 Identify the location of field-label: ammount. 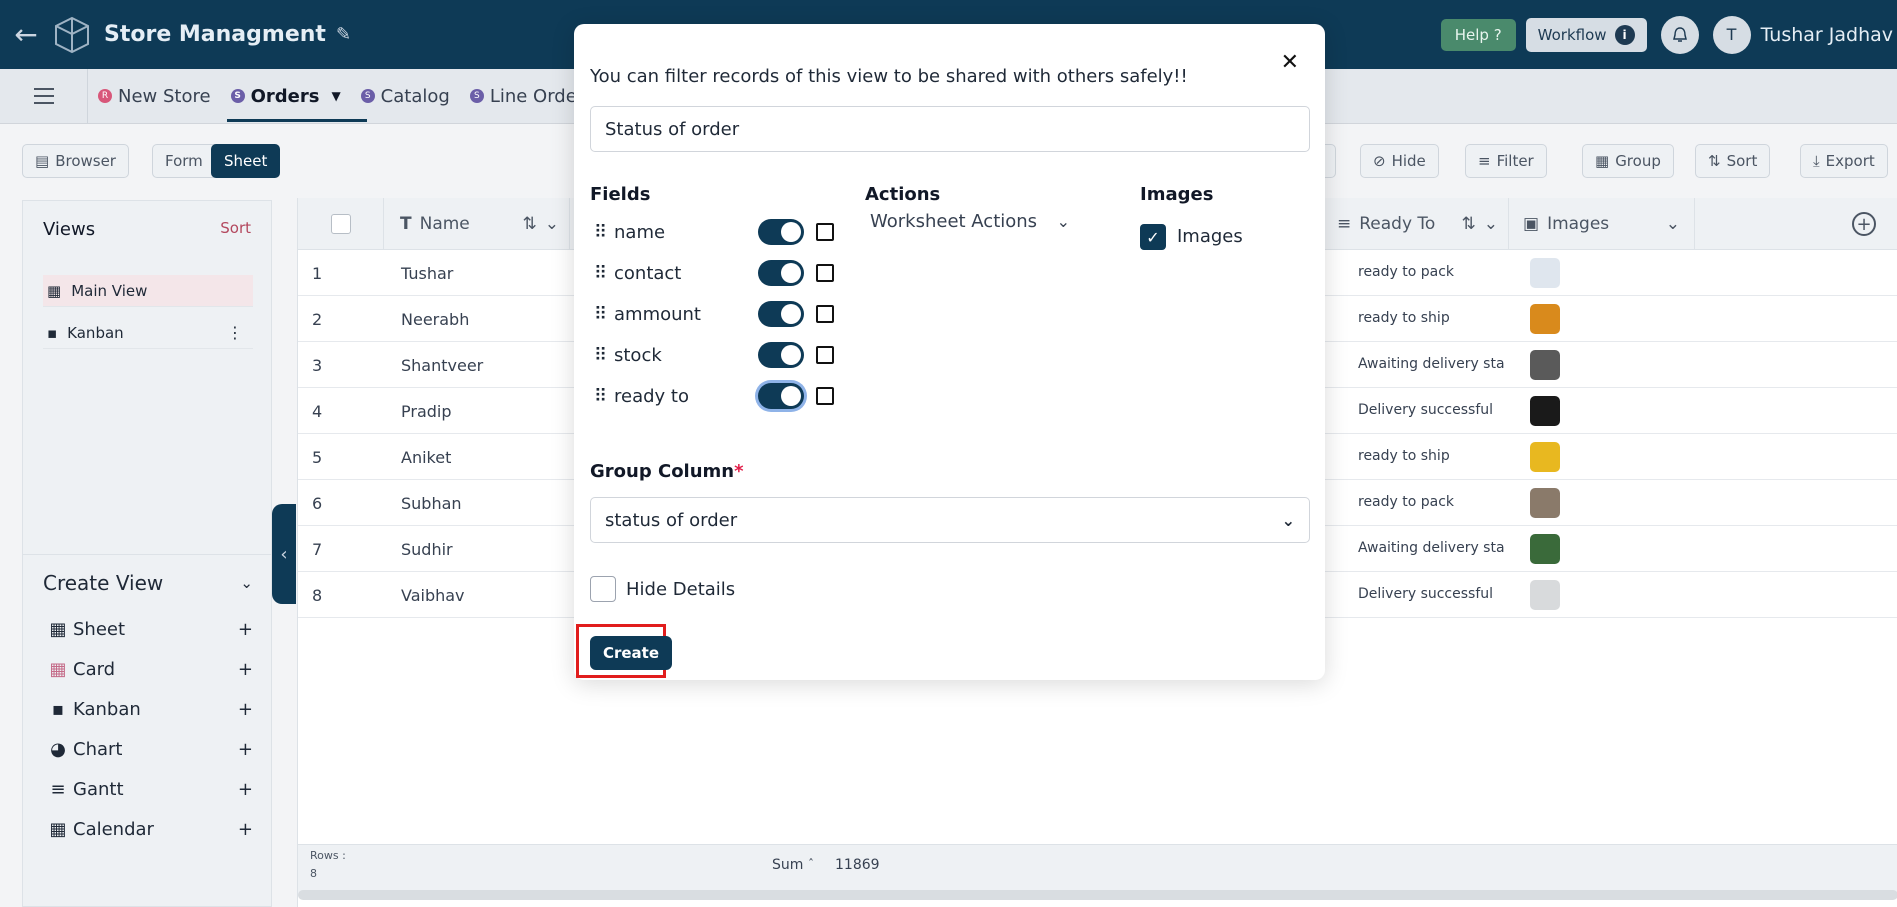
(657, 314).